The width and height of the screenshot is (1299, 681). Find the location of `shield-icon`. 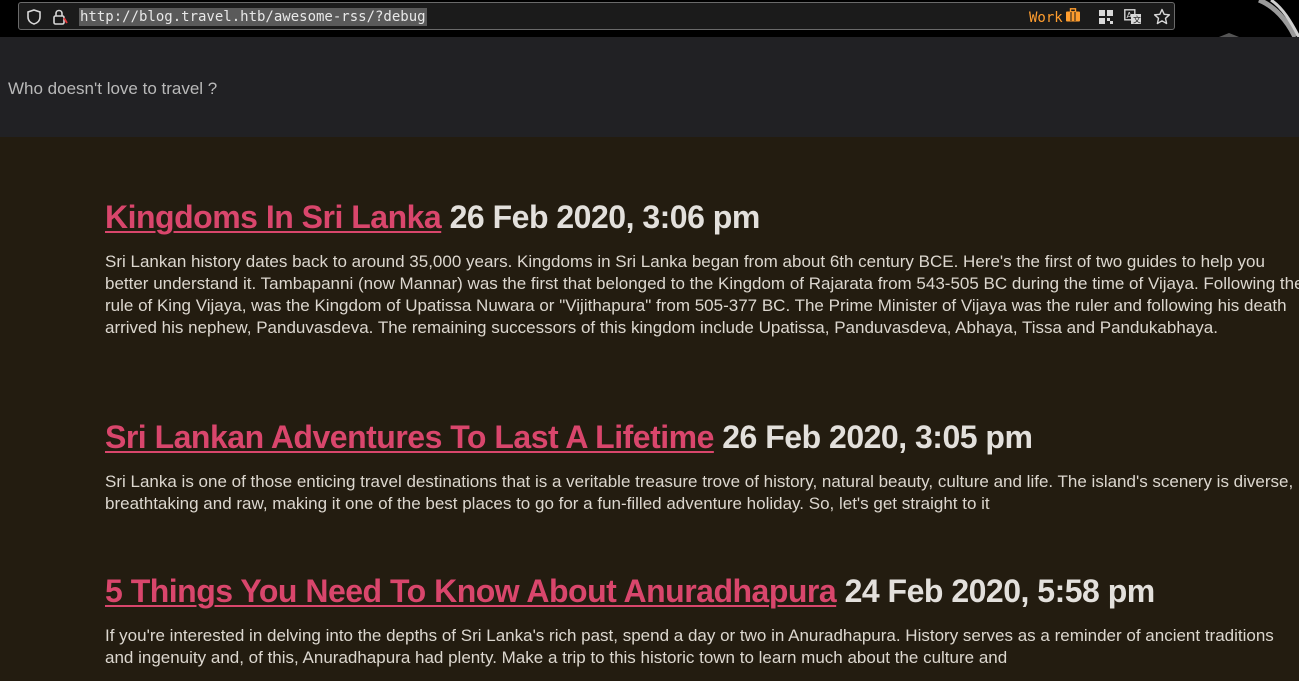

shield-icon is located at coordinates (34, 17).